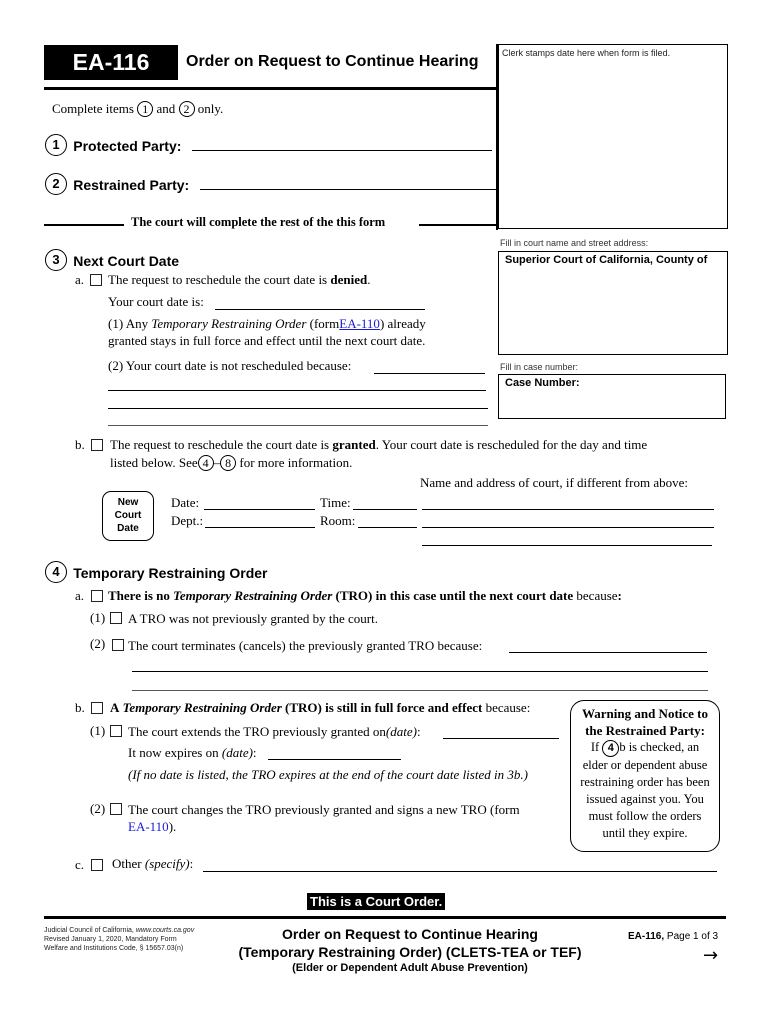 This screenshot has width=770, height=1024. What do you see at coordinates (118, 645) in the screenshot?
I see `4a-opt2-checkbox` at bounding box center [118, 645].